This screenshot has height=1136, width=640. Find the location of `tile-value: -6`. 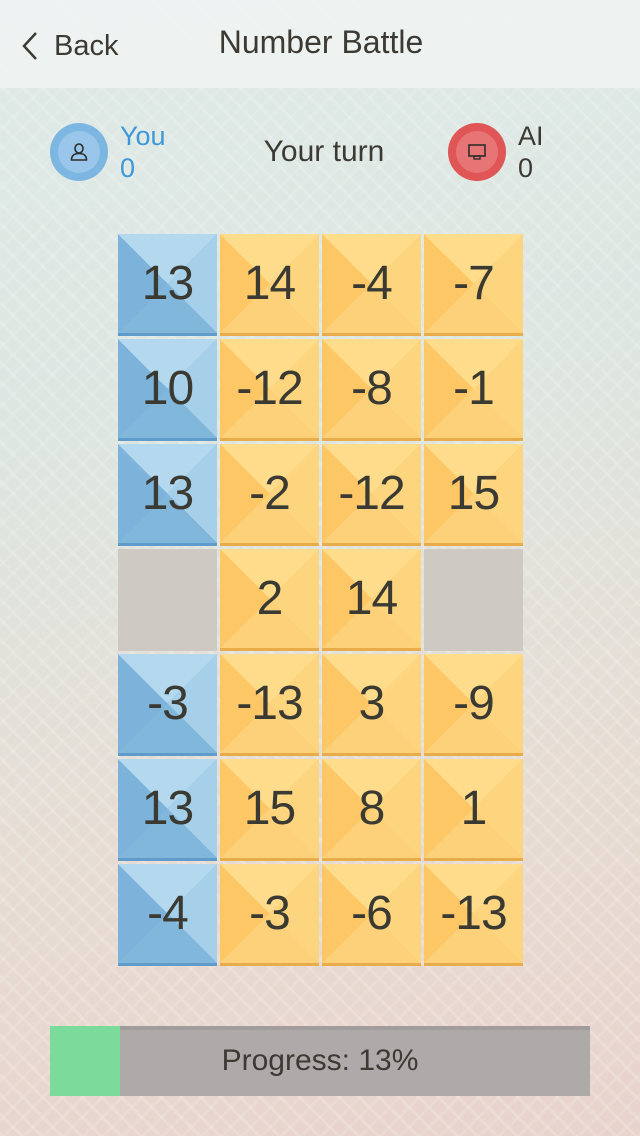

tile-value: -6 is located at coordinates (372, 913).